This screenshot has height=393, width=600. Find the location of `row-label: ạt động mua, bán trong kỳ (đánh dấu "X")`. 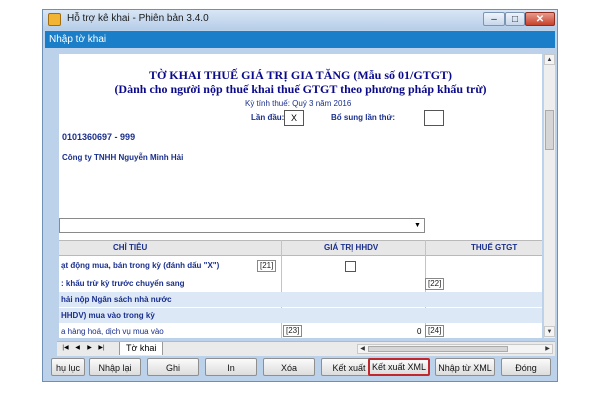

row-label: ạt động mua, bán trong kỳ (đánh dấu "X") is located at coordinates (140, 265).